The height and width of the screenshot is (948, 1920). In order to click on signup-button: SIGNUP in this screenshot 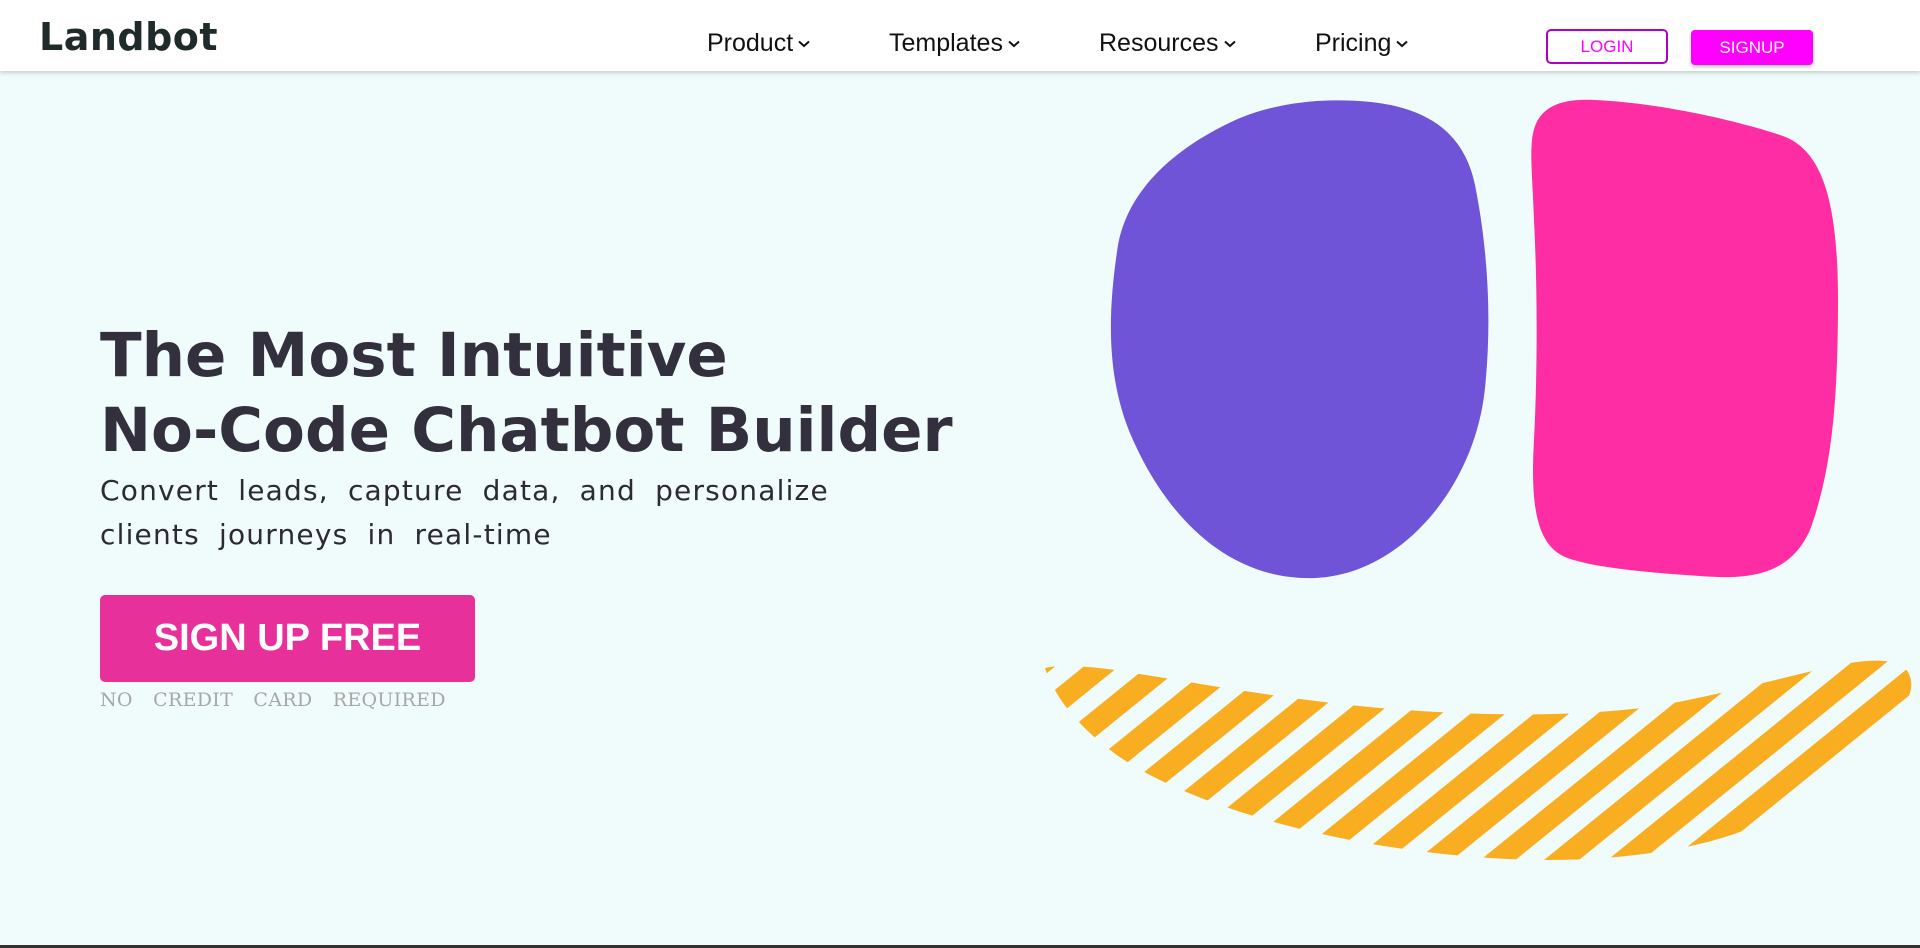, I will do `click(1752, 47)`.